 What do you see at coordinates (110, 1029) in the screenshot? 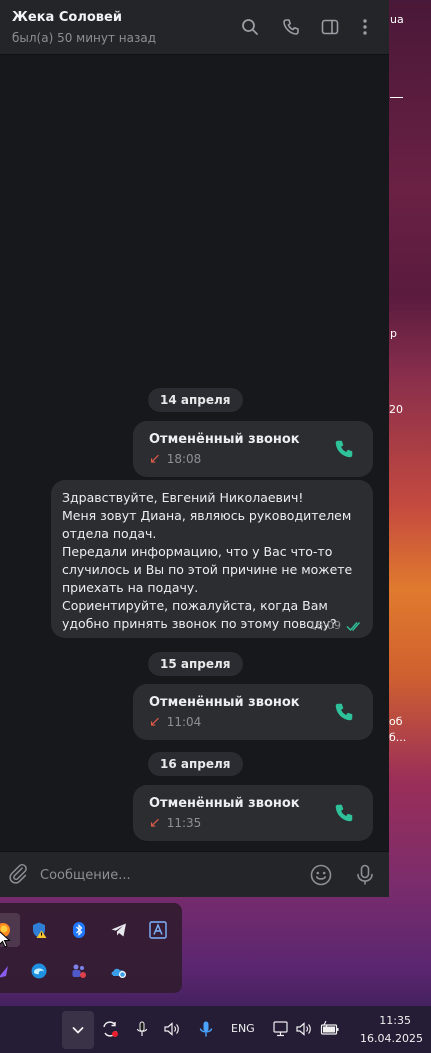
I see `sync-icon` at bounding box center [110, 1029].